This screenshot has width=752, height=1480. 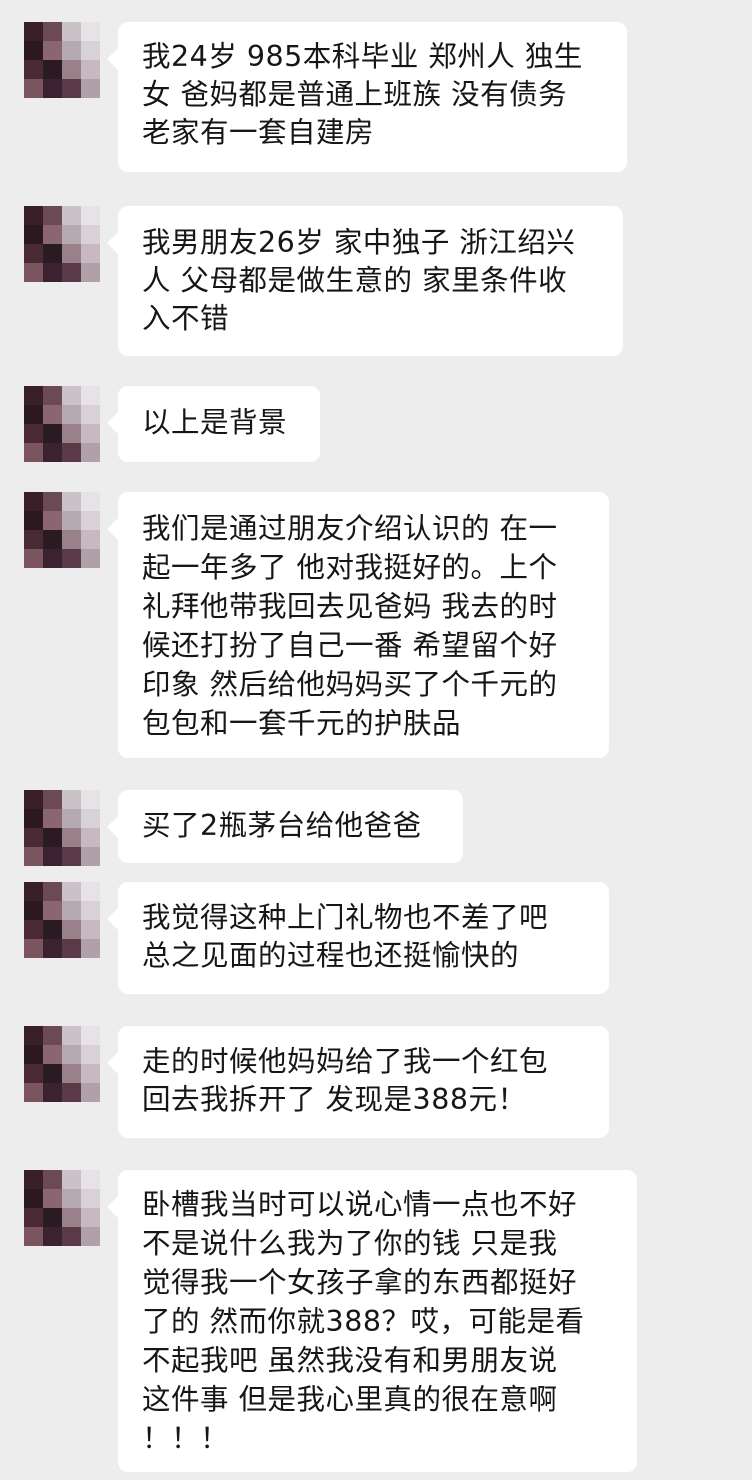 I want to click on message-text-line: 走的时候他妈妈给了我一个红包, so click(x=345, y=1061).